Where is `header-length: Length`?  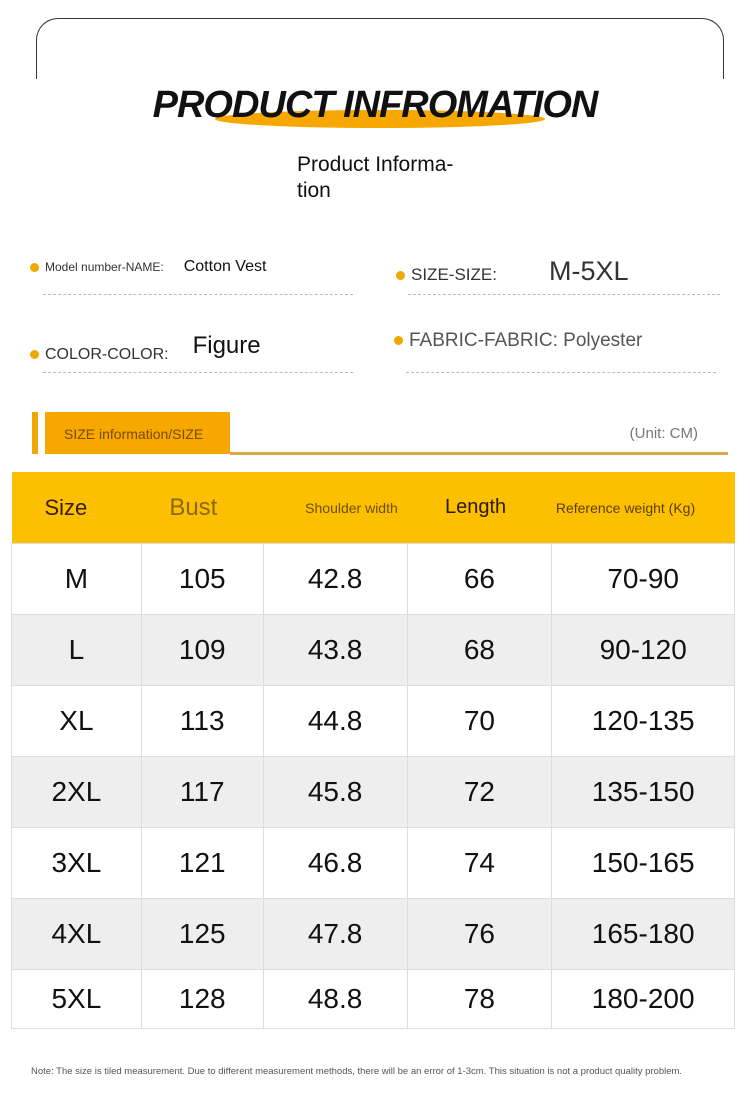 header-length: Length is located at coordinates (479, 508).